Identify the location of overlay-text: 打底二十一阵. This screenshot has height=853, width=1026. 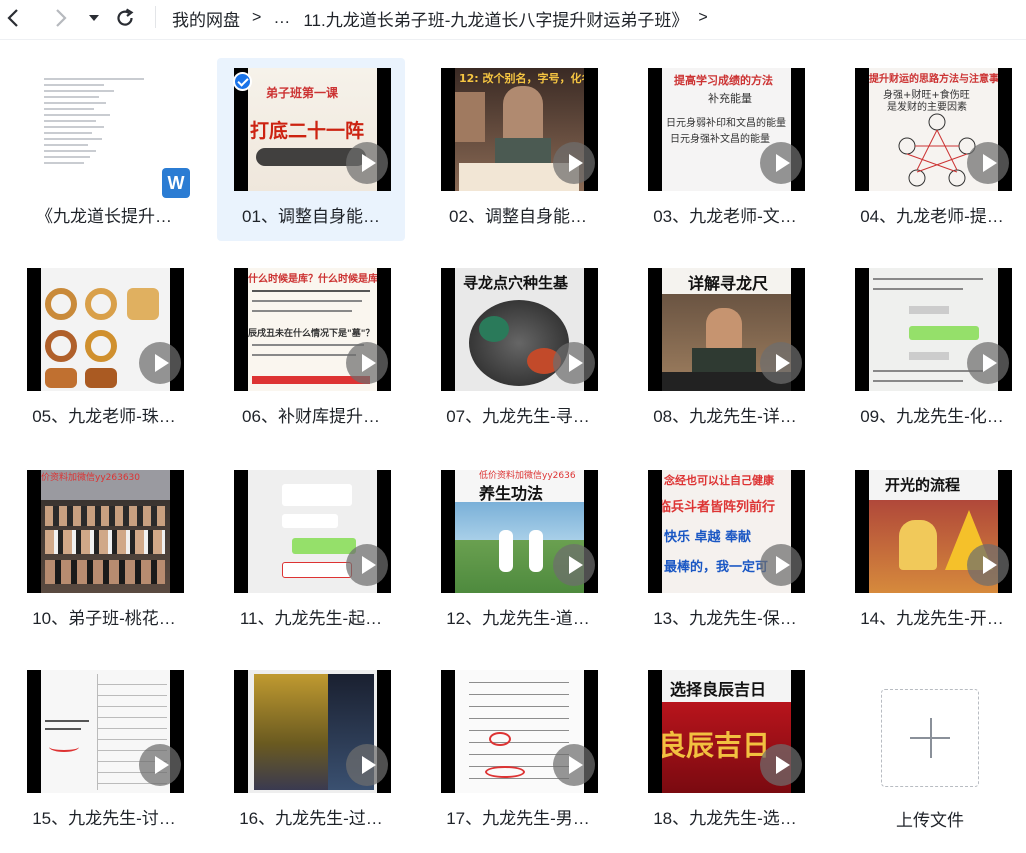
(307, 131).